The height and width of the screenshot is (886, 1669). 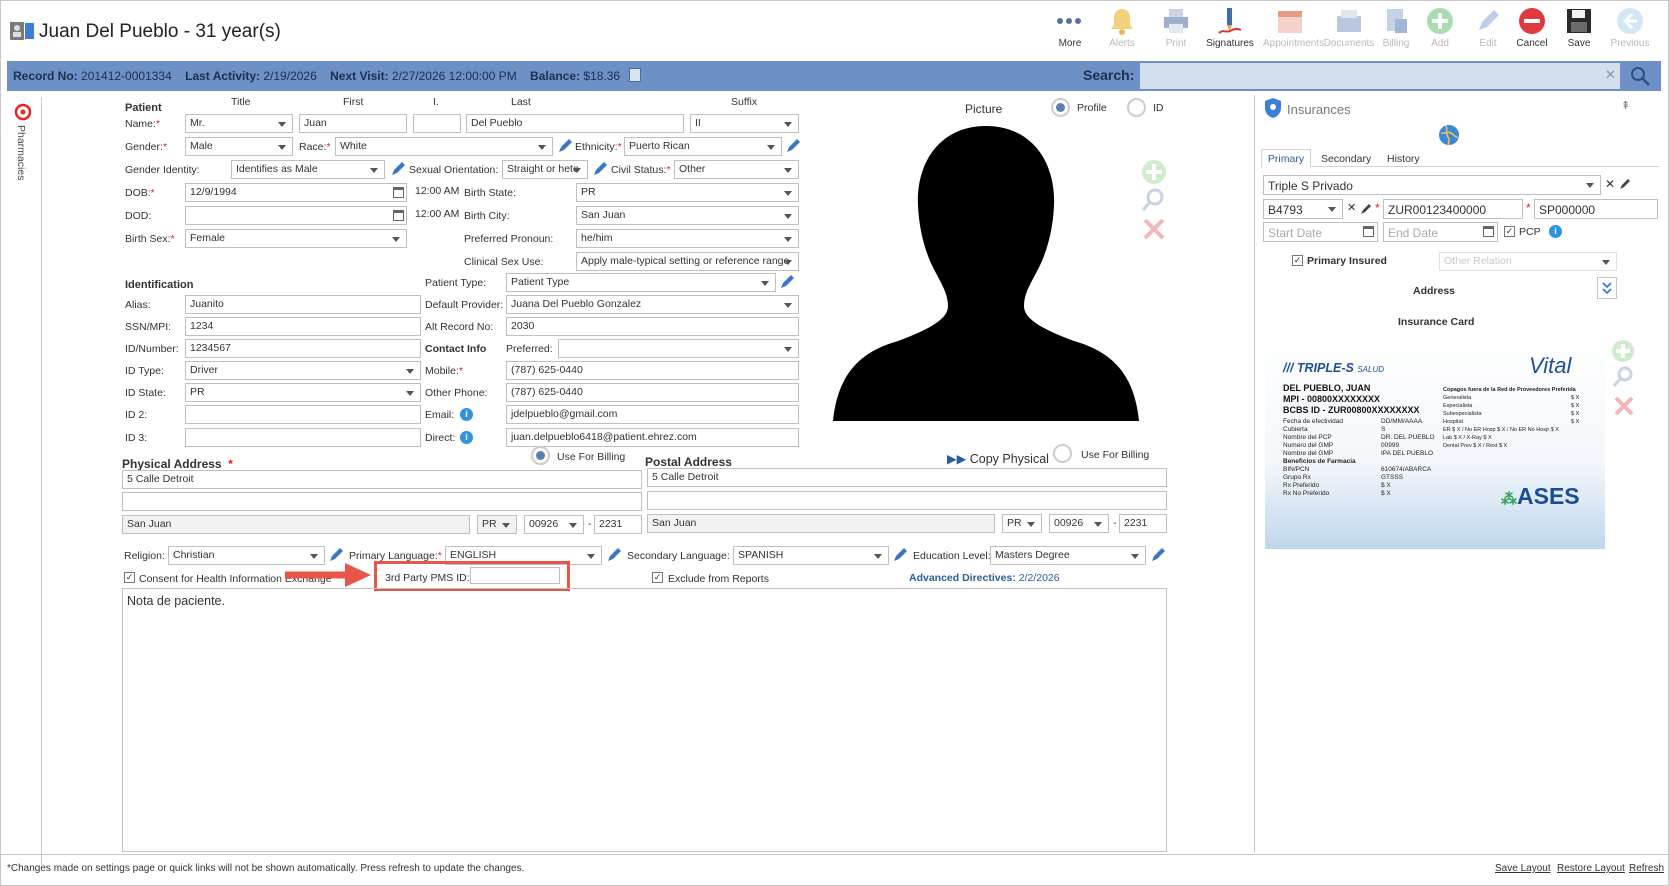 I want to click on ethnicity-edit-icon, so click(x=793, y=146).